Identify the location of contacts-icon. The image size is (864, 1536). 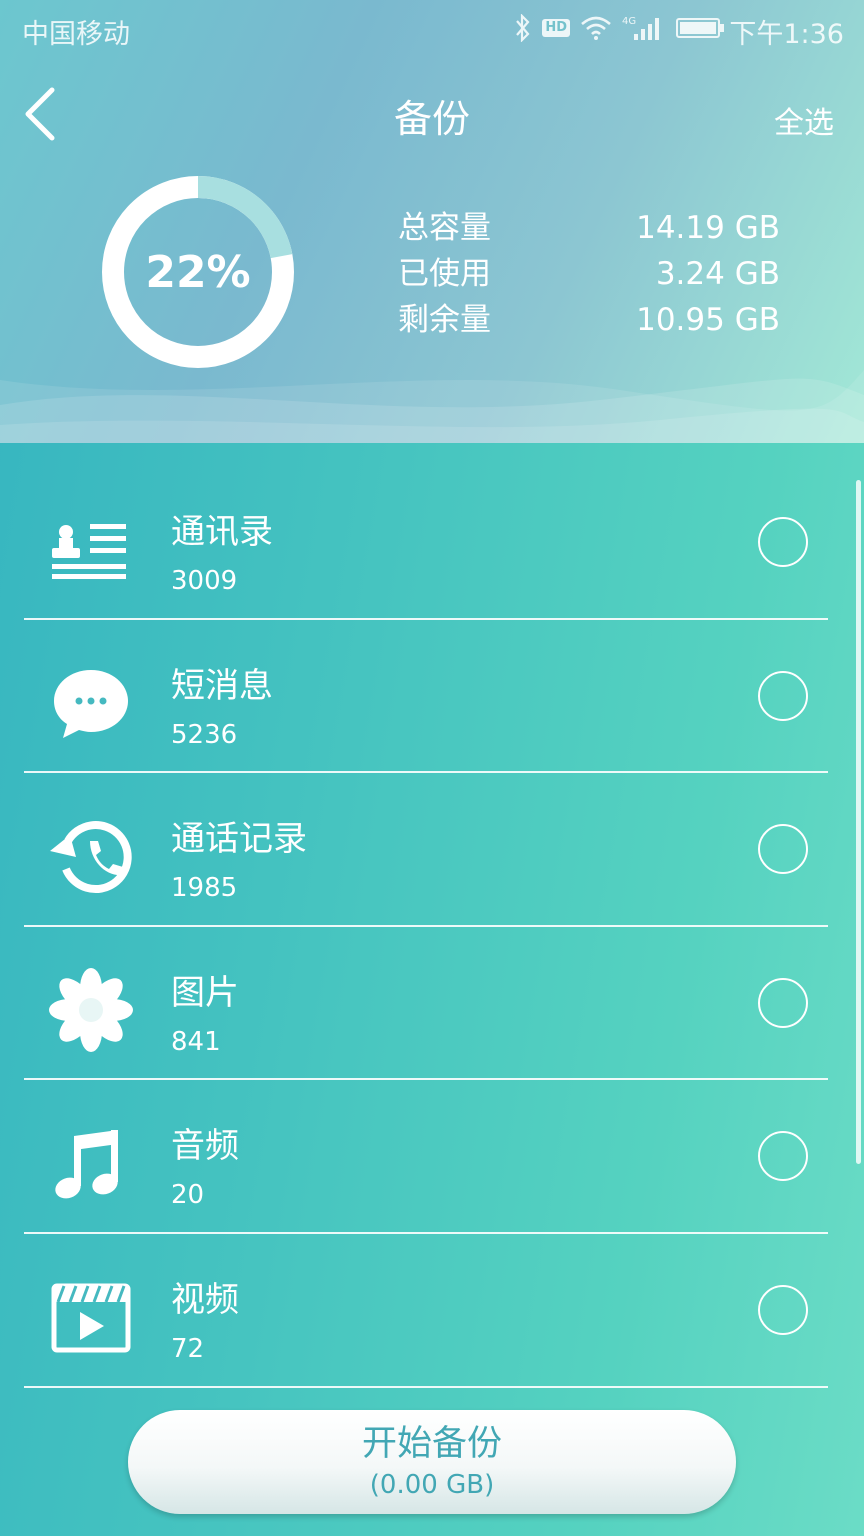
(91, 549).